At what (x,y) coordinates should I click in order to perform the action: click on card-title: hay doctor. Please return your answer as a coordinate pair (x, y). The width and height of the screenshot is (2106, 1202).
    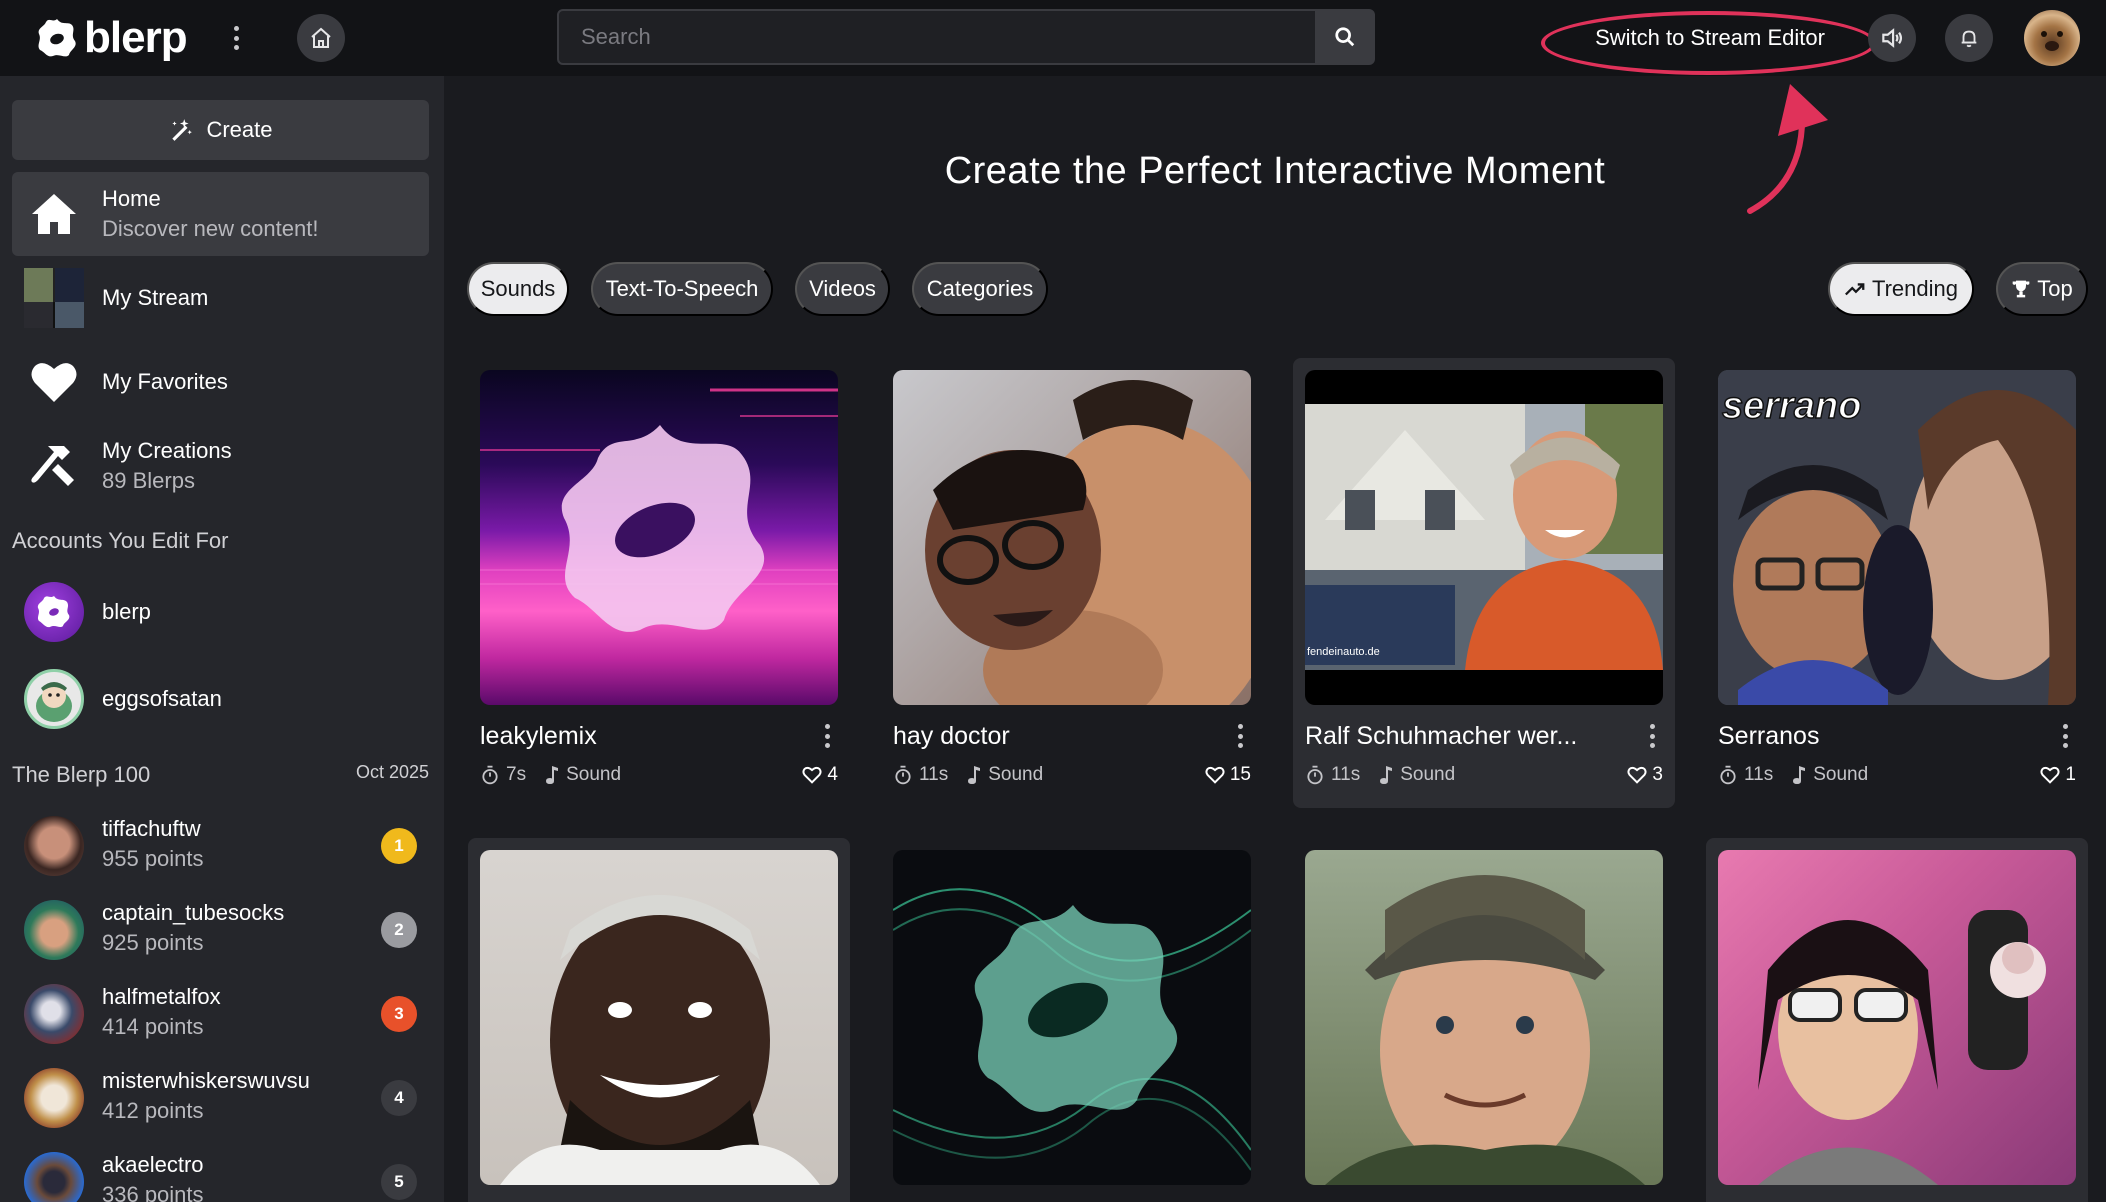
    Looking at the image, I should click on (1043, 736).